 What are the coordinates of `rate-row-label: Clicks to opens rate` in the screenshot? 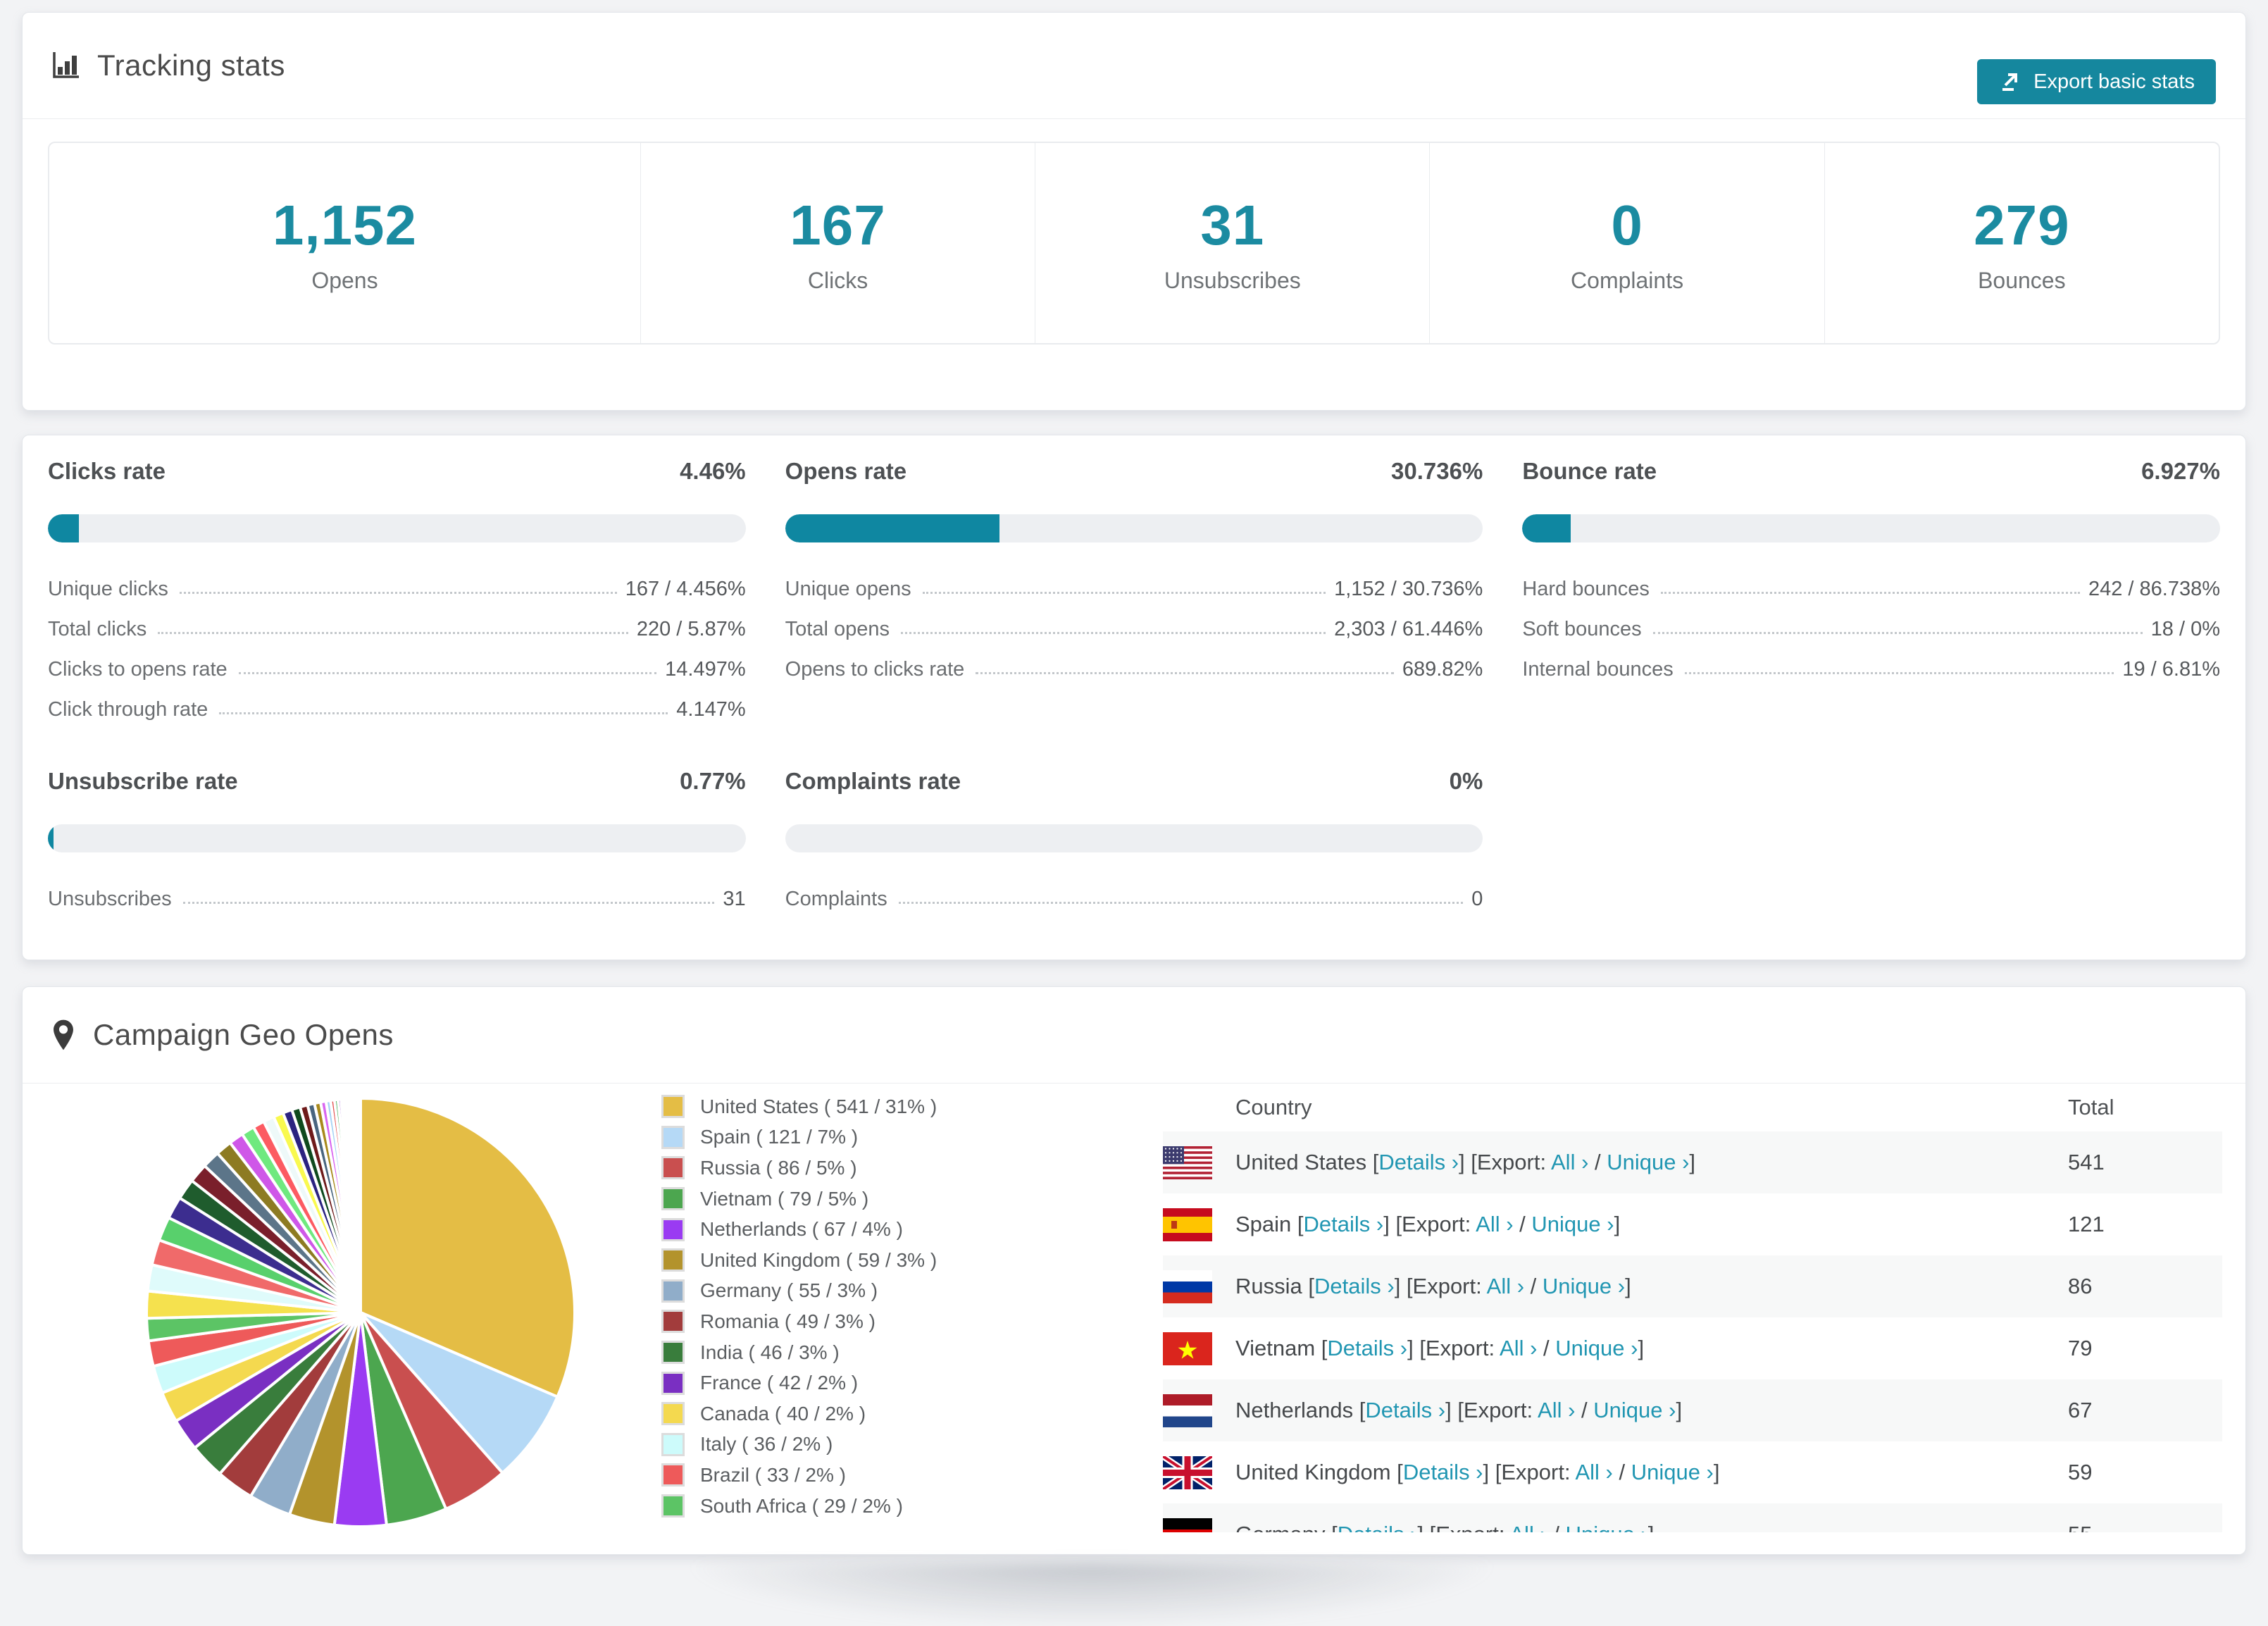 It's located at (138, 670).